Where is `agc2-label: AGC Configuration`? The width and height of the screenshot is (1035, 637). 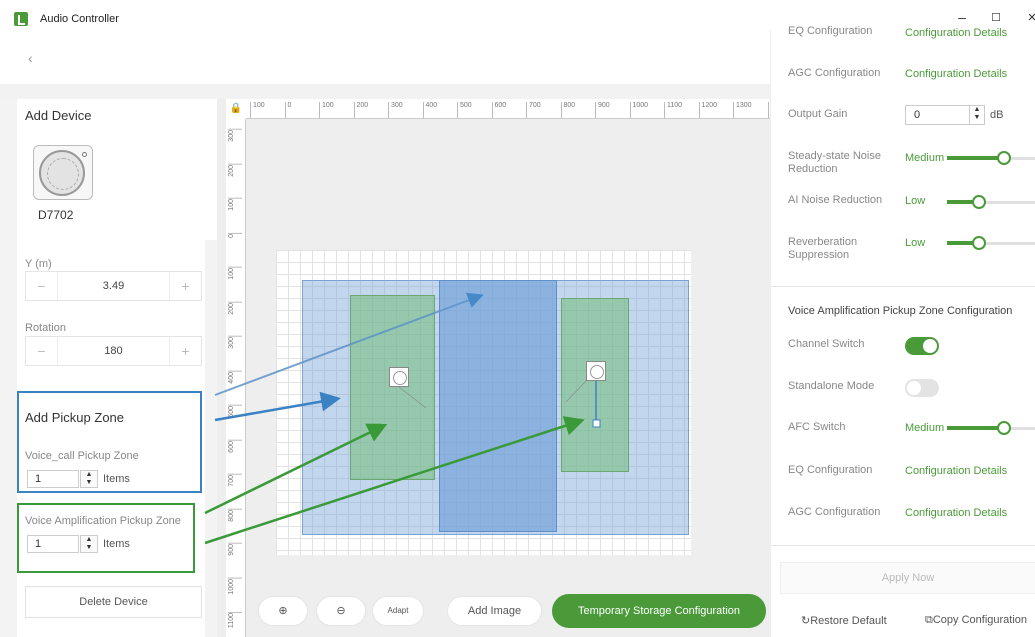 agc2-label: AGC Configuration is located at coordinates (834, 512).